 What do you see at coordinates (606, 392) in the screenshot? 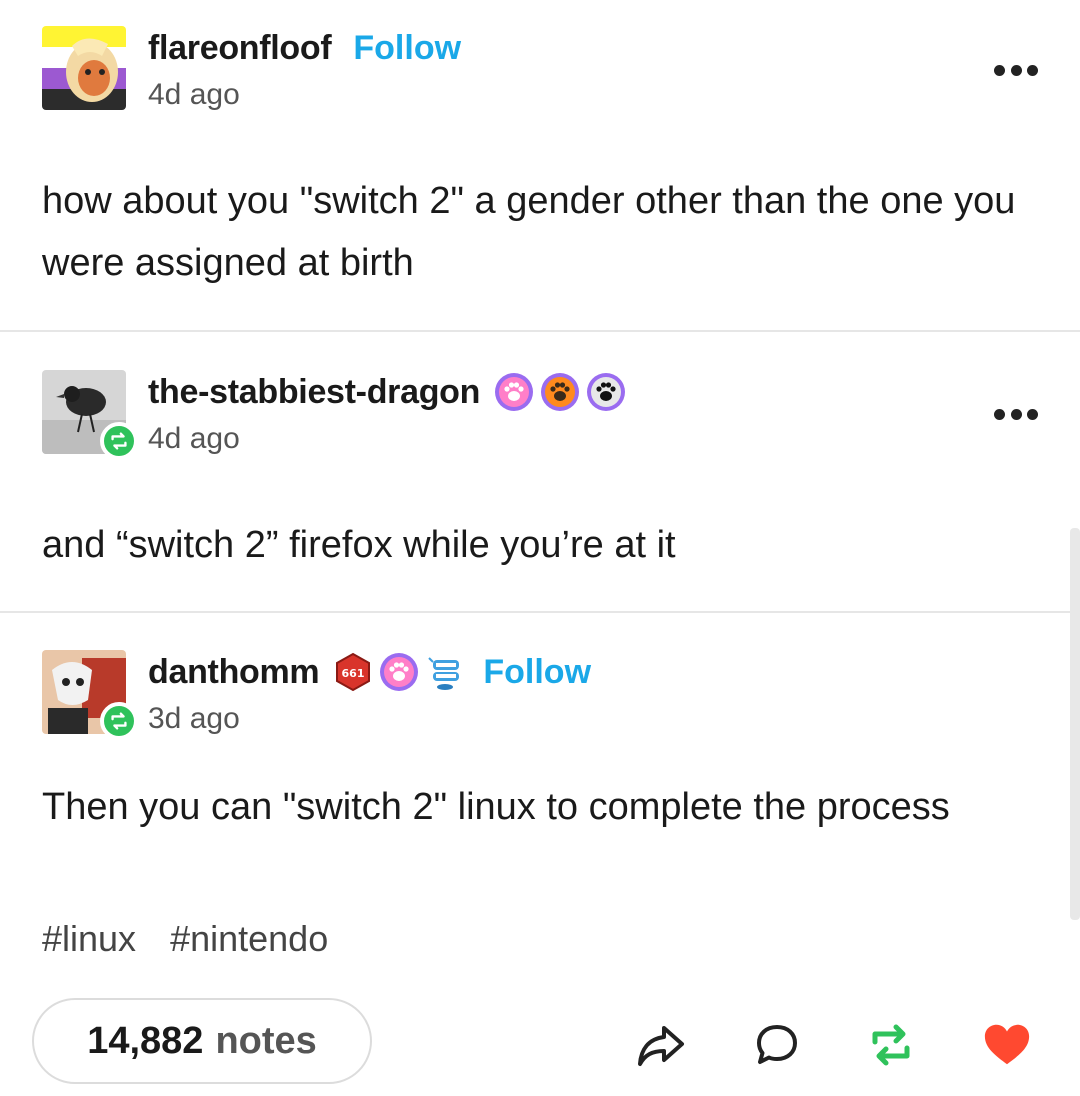
I see `black-paw-badge-icon` at bounding box center [606, 392].